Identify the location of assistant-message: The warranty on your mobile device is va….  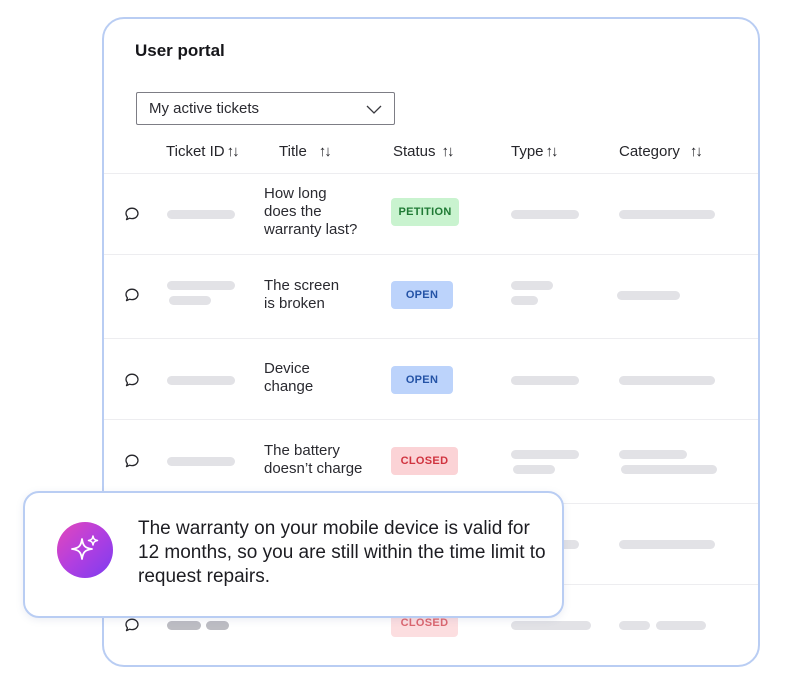
(342, 552).